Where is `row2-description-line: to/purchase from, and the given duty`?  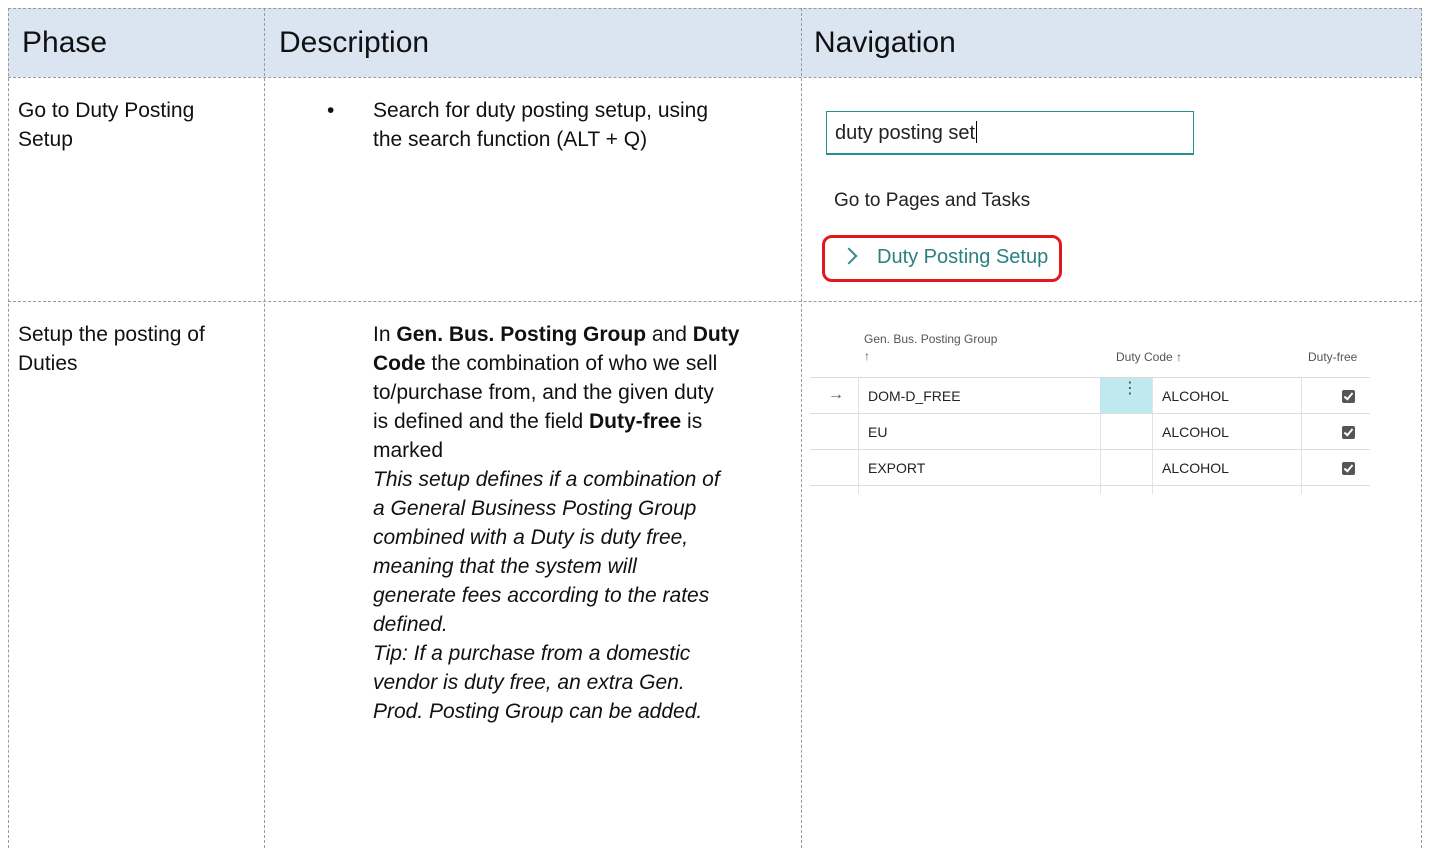 row2-description-line: to/purchase from, and the given duty is located at coordinates (543, 392).